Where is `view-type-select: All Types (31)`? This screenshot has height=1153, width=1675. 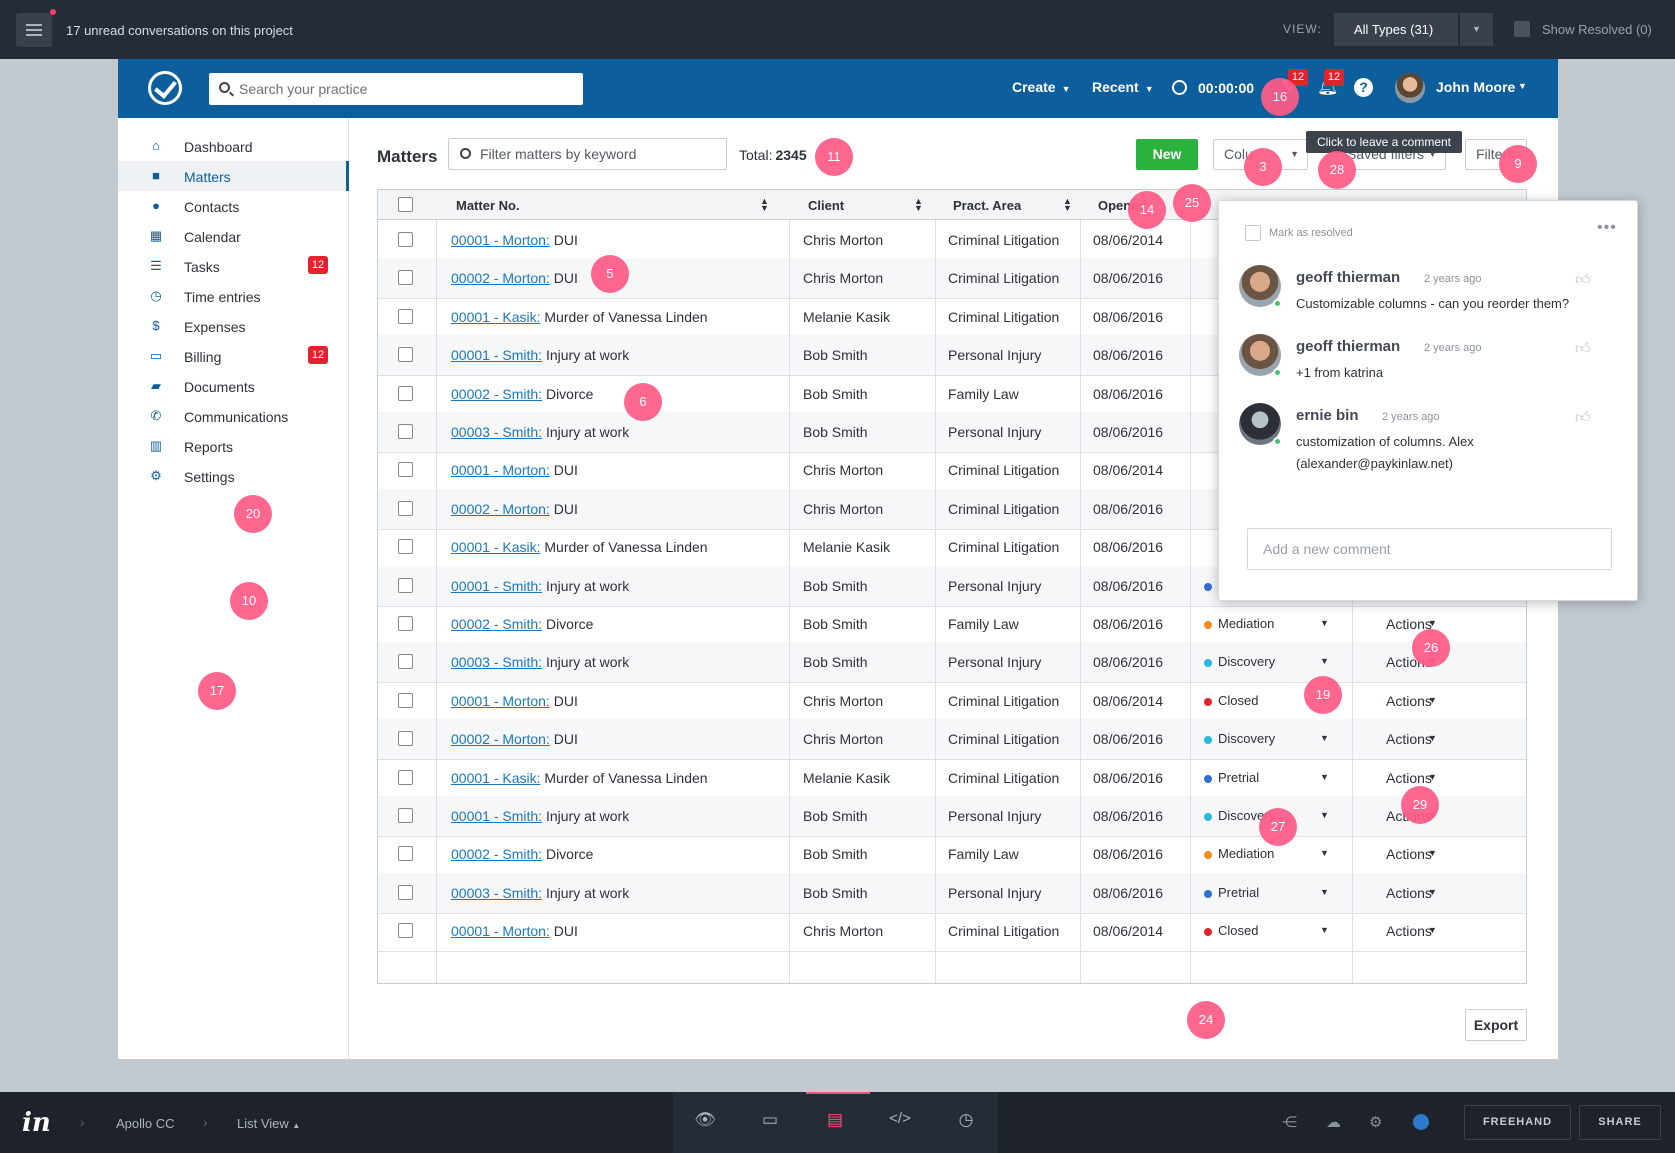 view-type-select: All Types (31) is located at coordinates (1396, 29).